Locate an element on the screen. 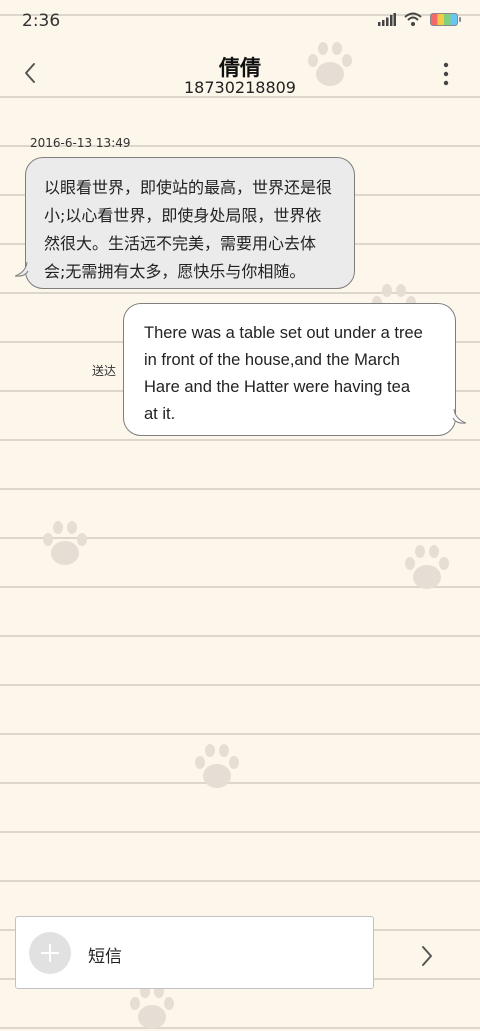 This screenshot has width=480, height=1031. delivery-status: 送达 is located at coordinates (104, 371).